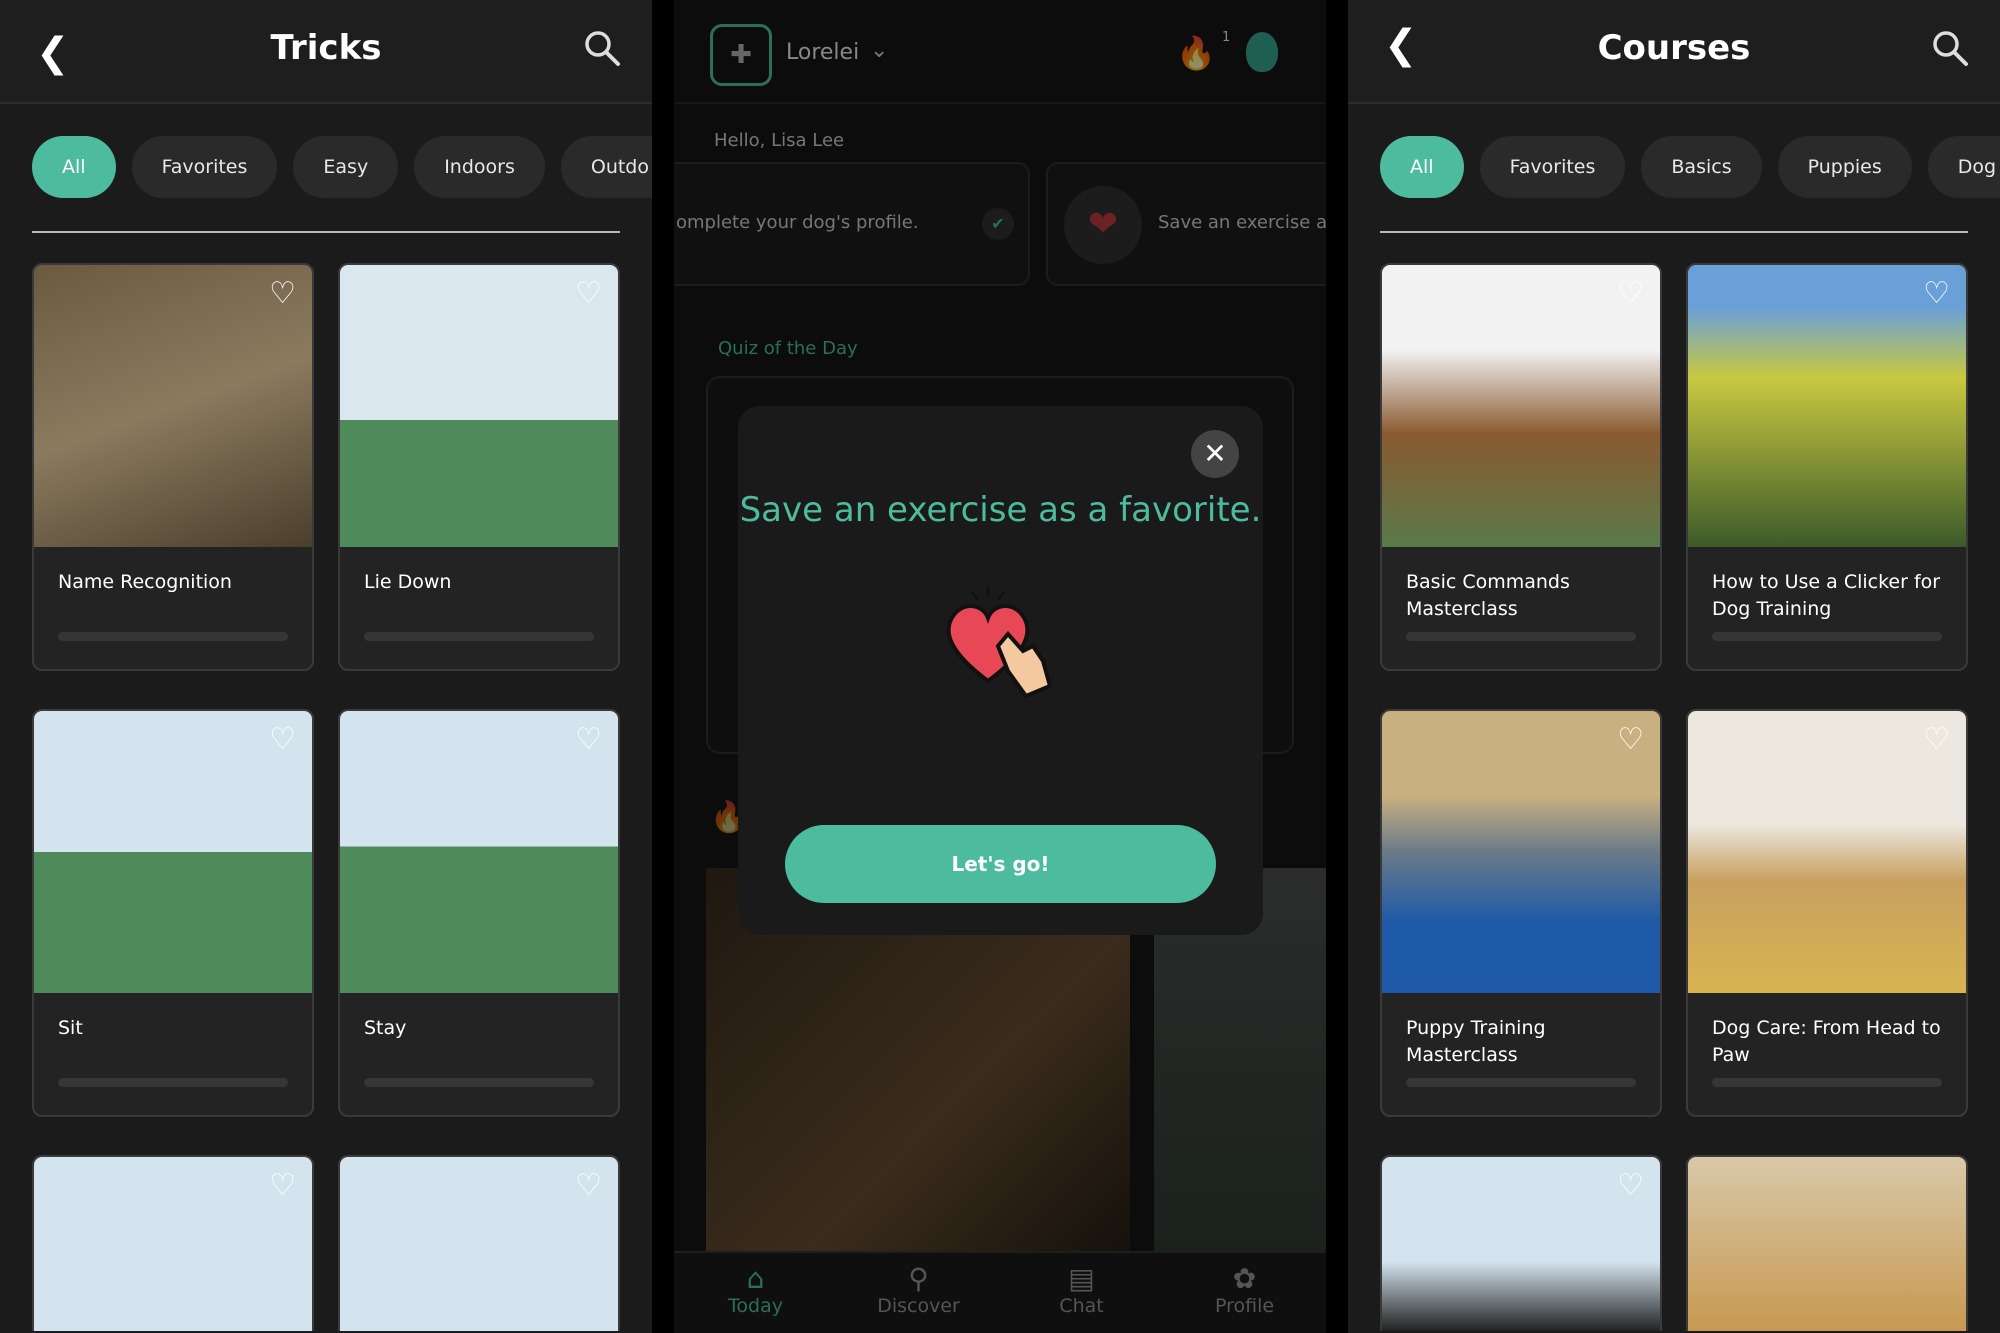  Describe the element at coordinates (1226, 37) in the screenshot. I see `streak-count: 1` at that location.